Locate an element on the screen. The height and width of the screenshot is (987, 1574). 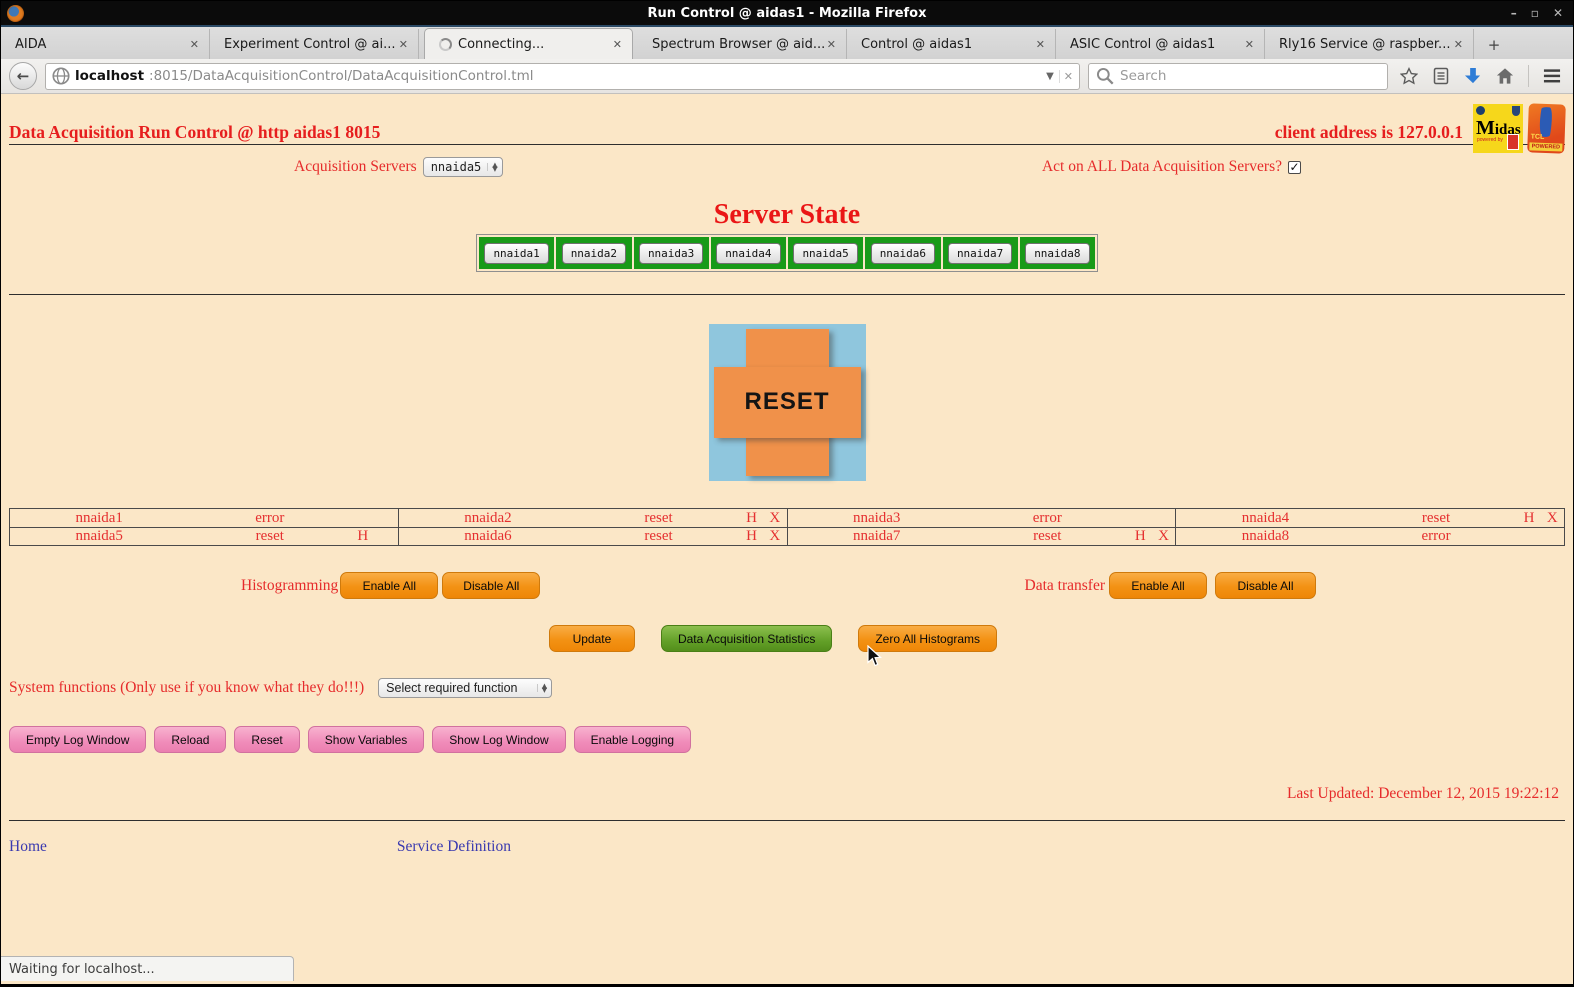
tab-aida: AIDA is located at coordinates (105, 44).